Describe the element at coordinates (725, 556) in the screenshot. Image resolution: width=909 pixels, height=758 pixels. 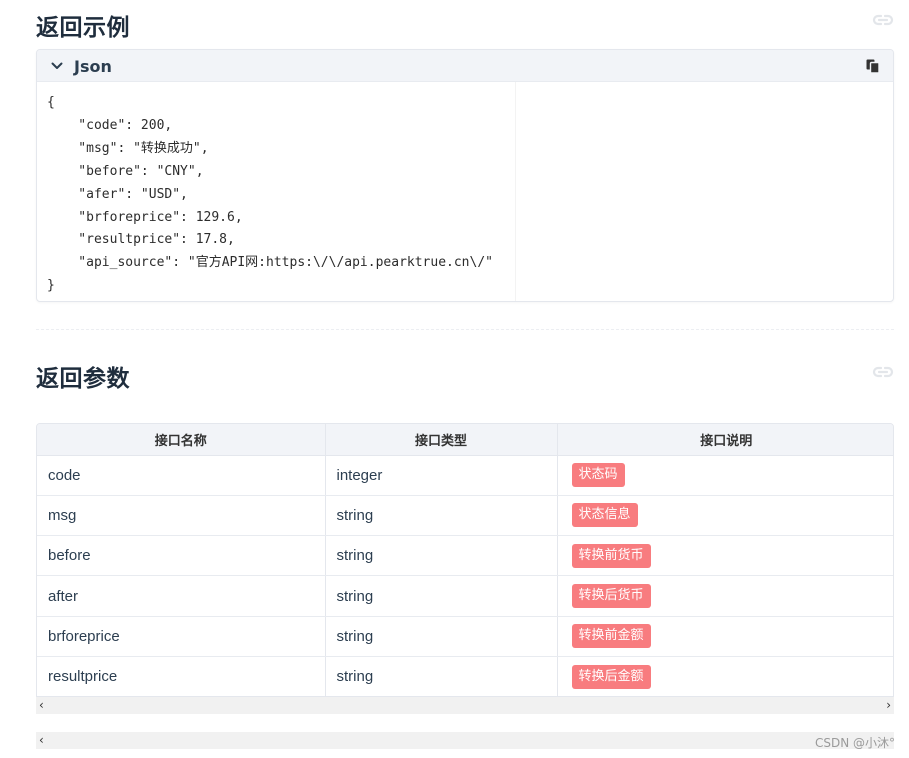
I see `param-desc-cell: 转换前货币` at that location.